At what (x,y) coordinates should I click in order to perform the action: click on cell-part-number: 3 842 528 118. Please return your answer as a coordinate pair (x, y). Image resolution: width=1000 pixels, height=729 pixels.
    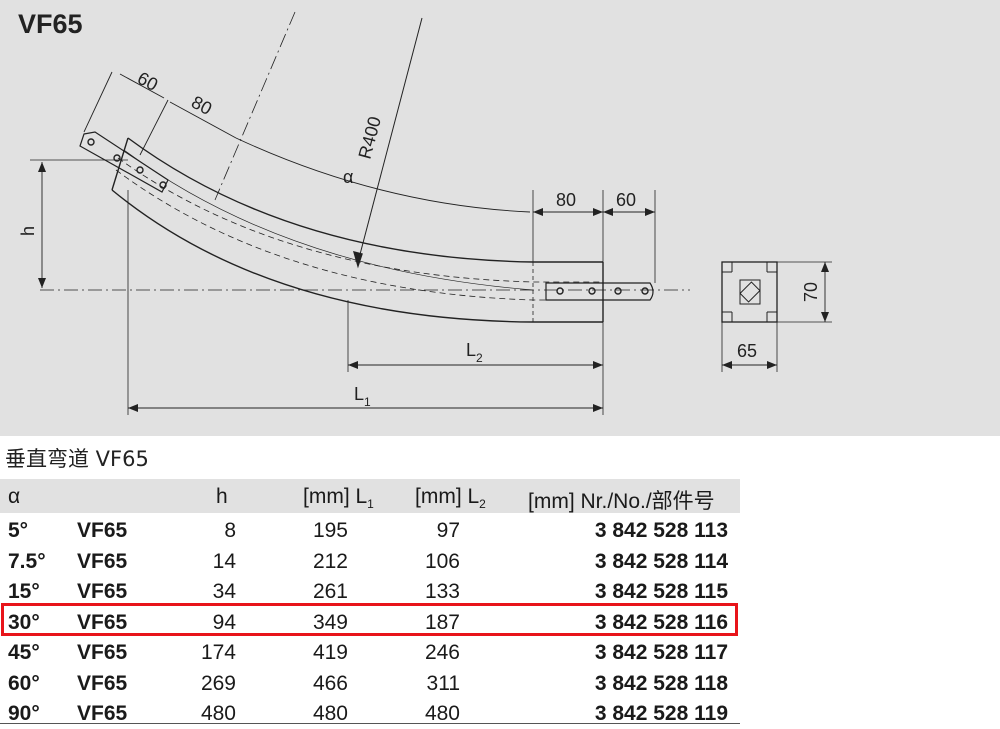
    Looking at the image, I should click on (661, 683).